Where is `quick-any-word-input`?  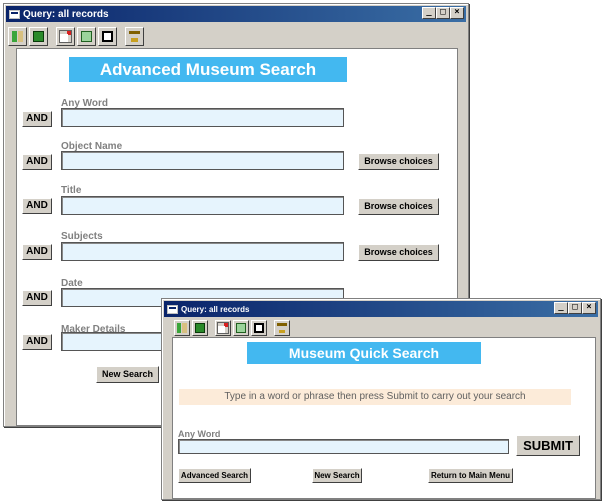 quick-any-word-input is located at coordinates (343, 446).